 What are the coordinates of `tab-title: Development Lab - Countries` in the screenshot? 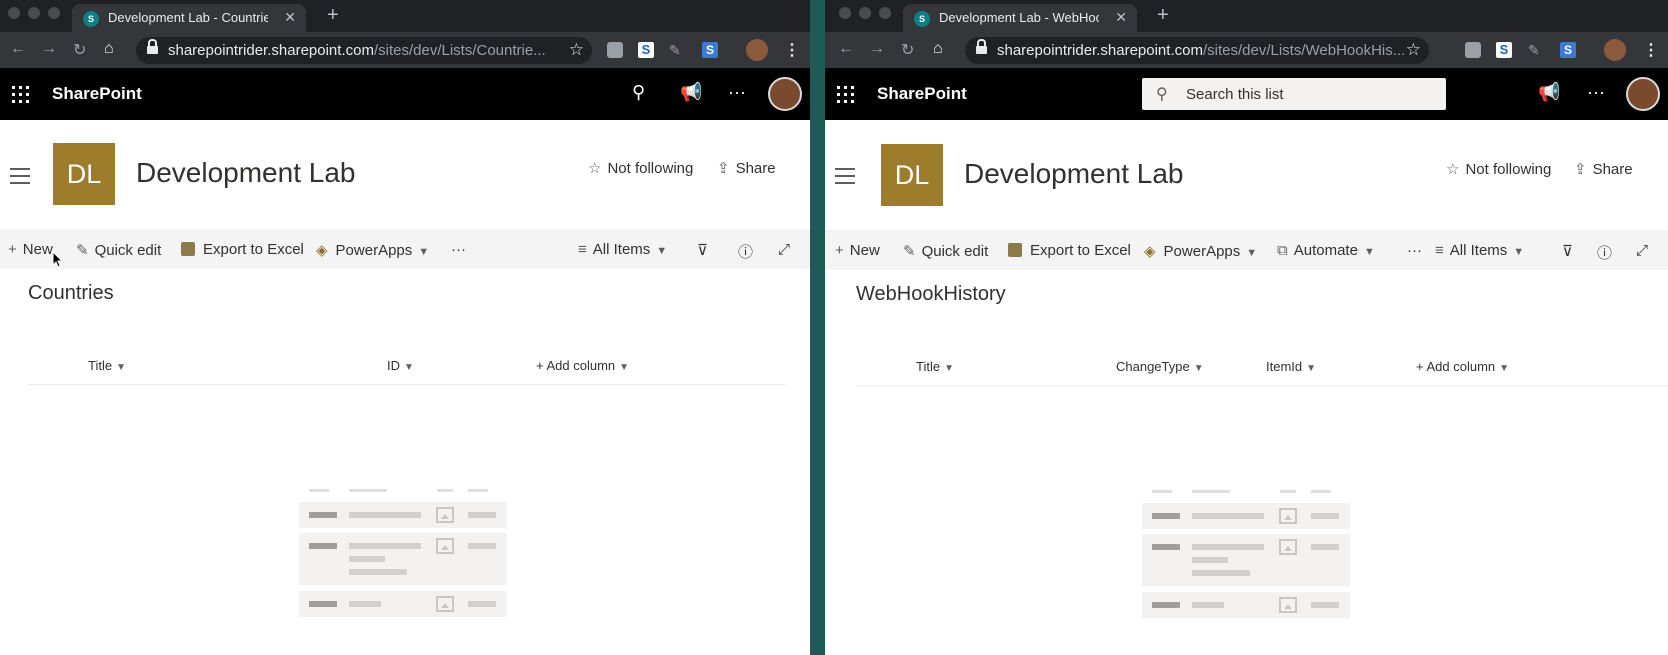 It's located at (188, 17).